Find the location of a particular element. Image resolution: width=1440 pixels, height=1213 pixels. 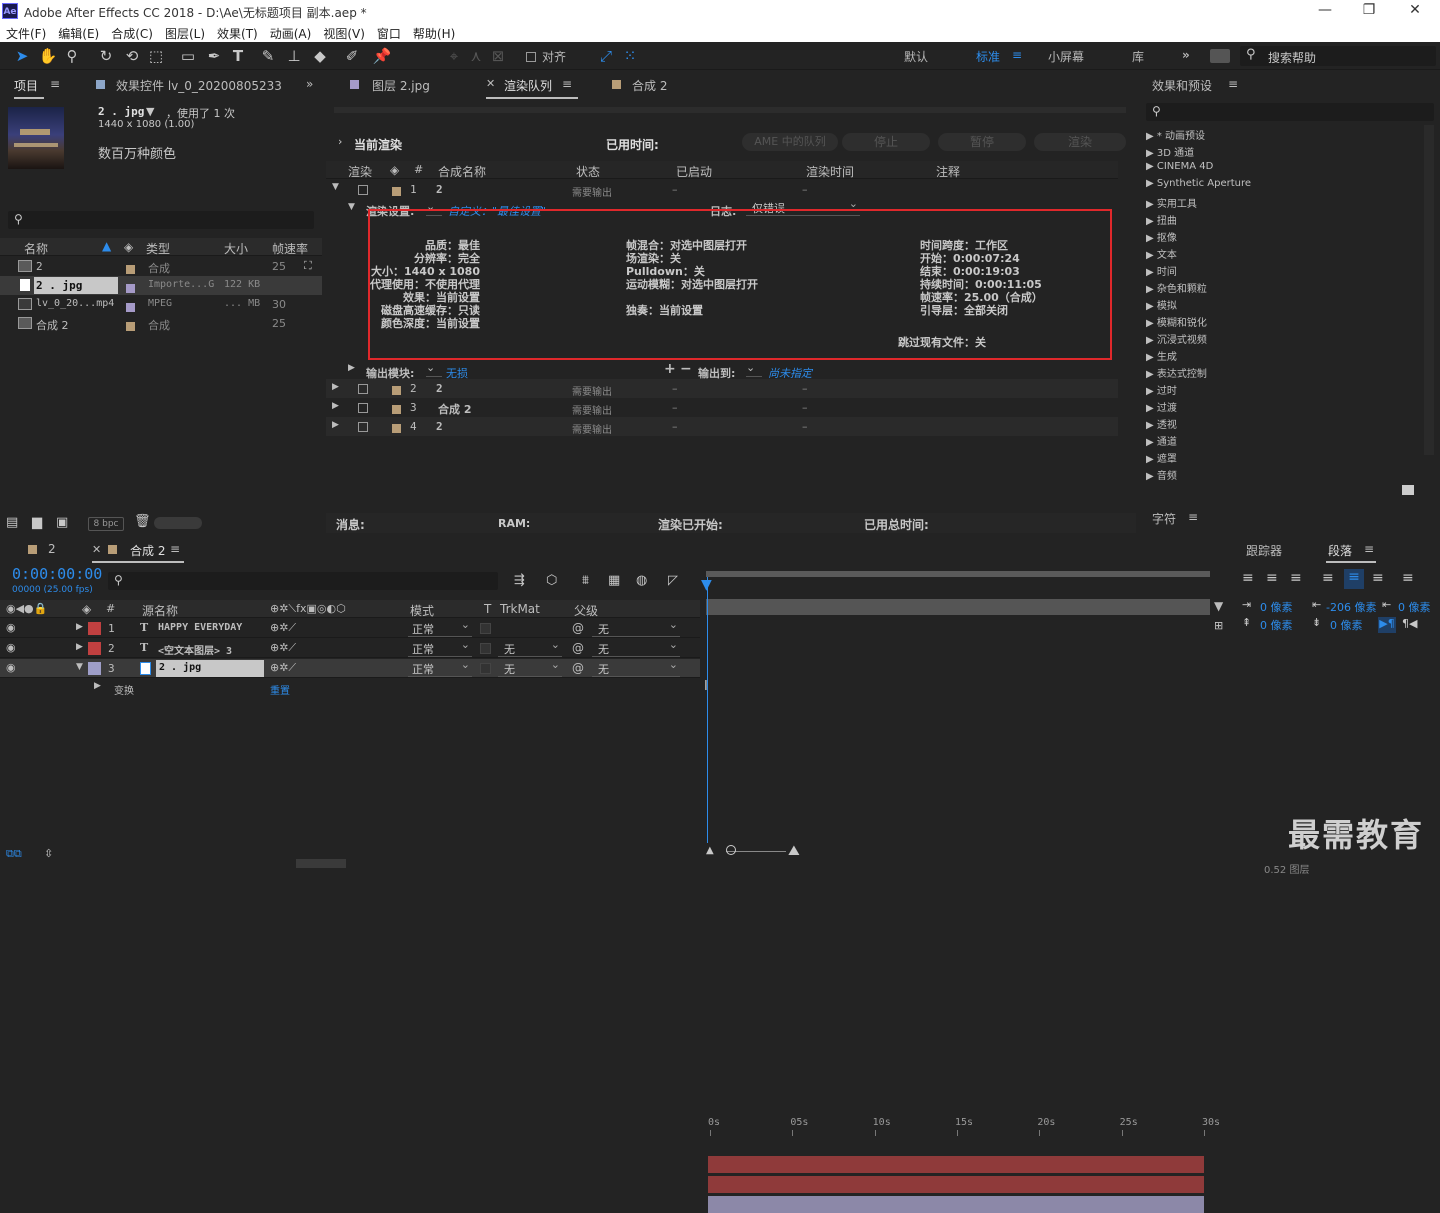

indent-first-value: -206 像素 is located at coordinates (1351, 607).